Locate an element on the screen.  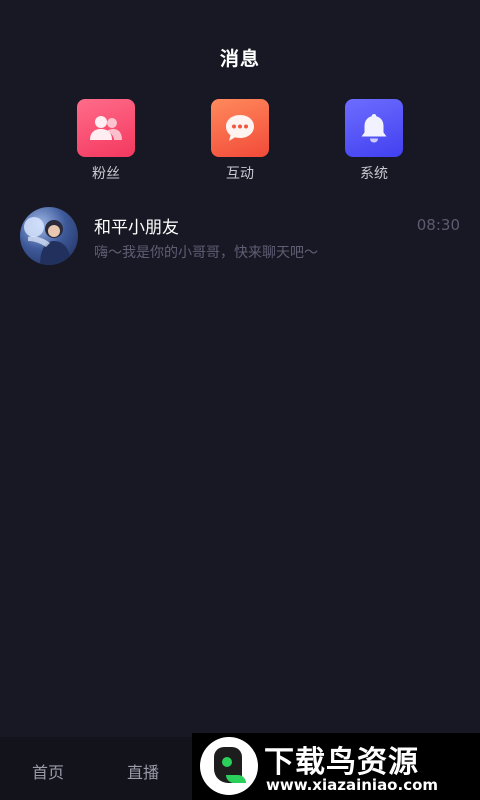
category-system-label: 系统 is located at coordinates (374, 174).